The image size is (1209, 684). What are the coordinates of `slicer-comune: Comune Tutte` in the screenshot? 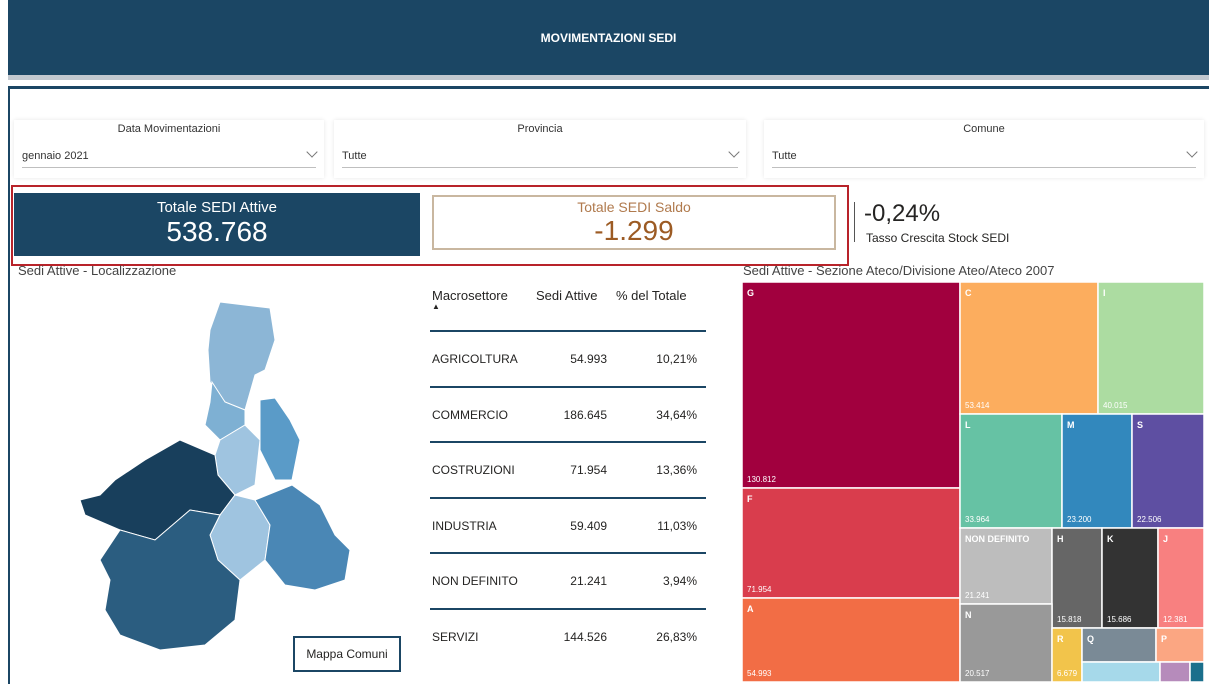 It's located at (984, 149).